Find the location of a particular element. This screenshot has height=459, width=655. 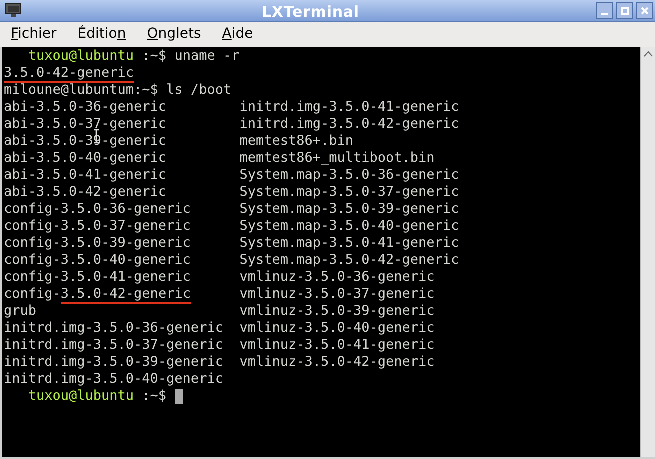

file-name: memtest86+.bin is located at coordinates (297, 141).